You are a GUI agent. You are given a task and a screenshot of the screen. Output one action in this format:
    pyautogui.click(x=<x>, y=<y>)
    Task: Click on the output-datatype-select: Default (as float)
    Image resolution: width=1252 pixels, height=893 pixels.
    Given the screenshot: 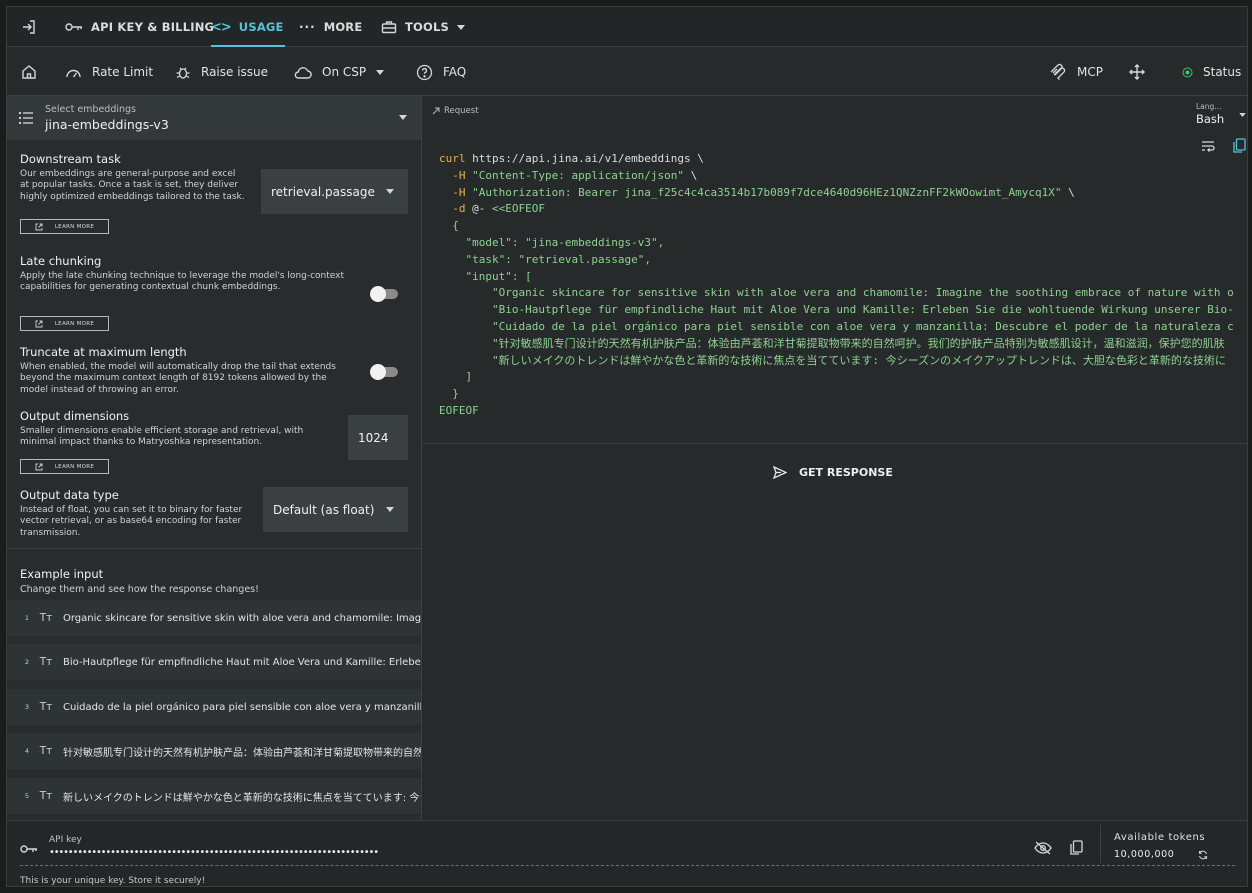 What is the action you would take?
    pyautogui.click(x=335, y=509)
    